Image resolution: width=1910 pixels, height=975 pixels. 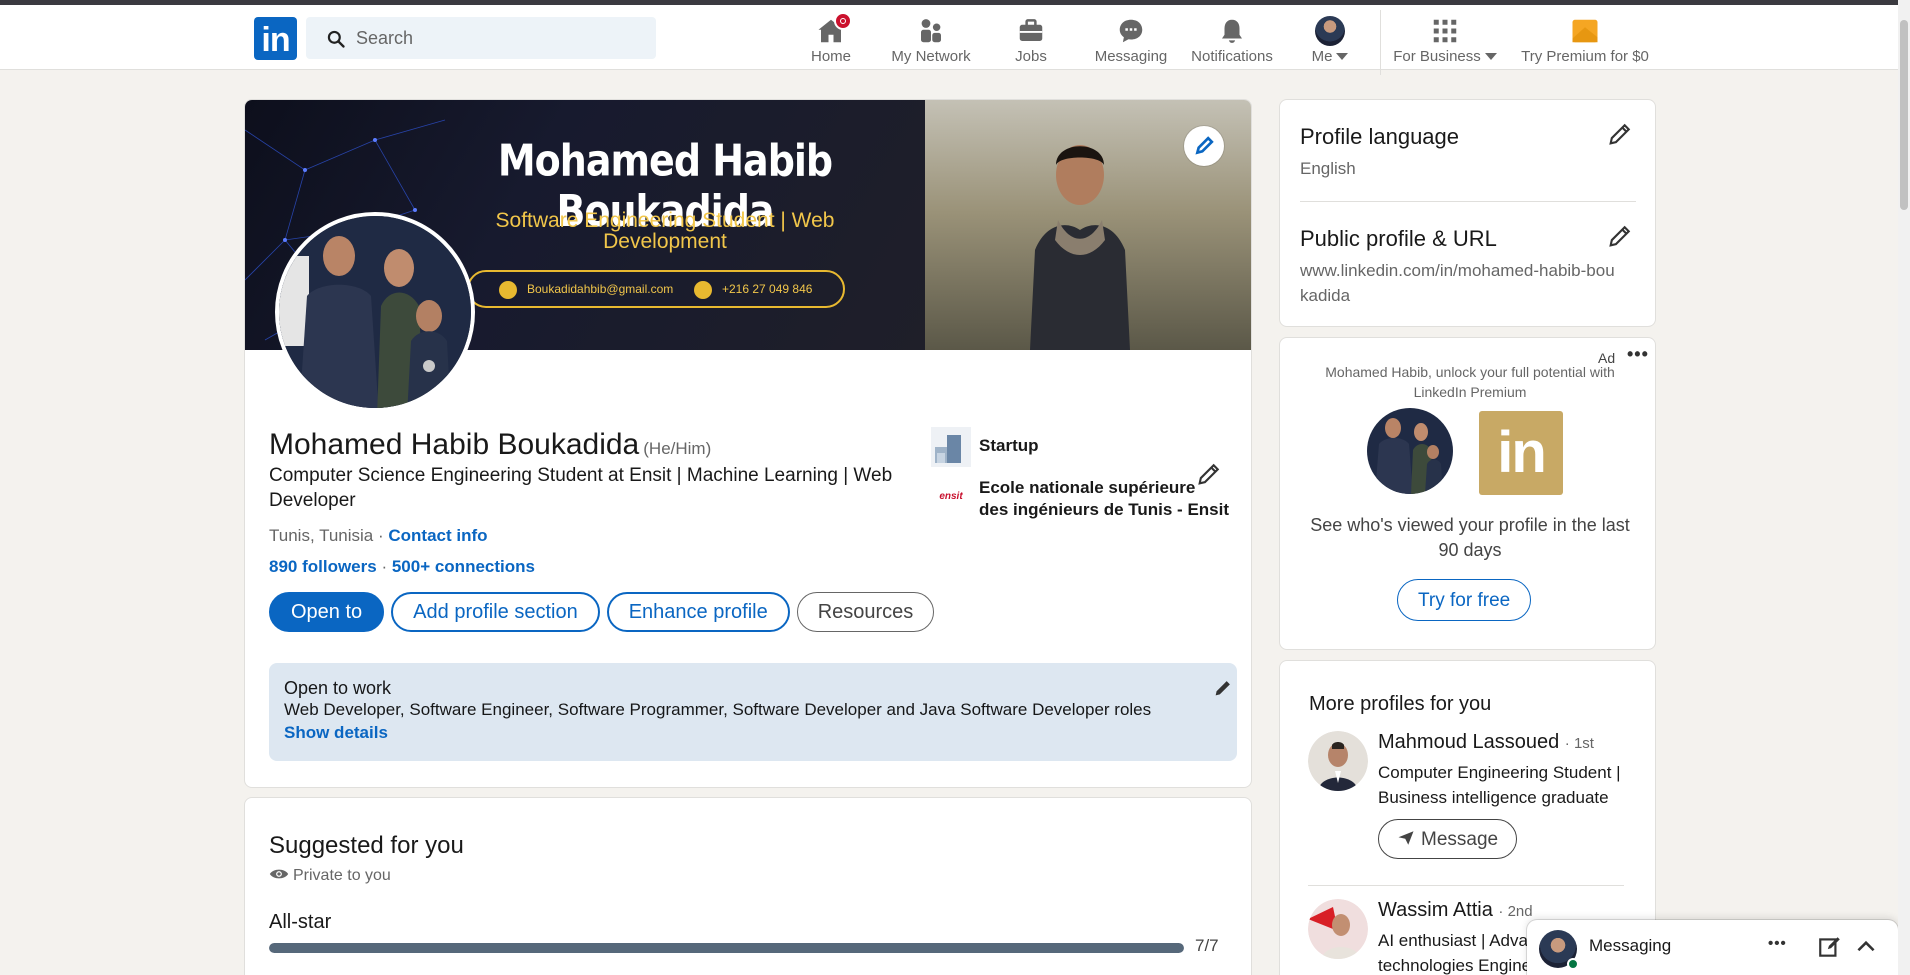 I want to click on nav-business-label: For Business, so click(x=1445, y=56).